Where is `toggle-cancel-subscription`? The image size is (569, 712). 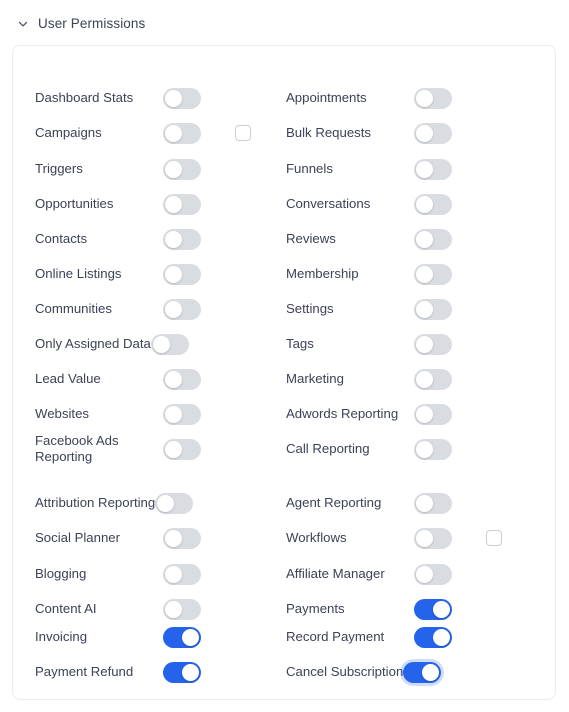
toggle-cancel-subscription is located at coordinates (422, 672).